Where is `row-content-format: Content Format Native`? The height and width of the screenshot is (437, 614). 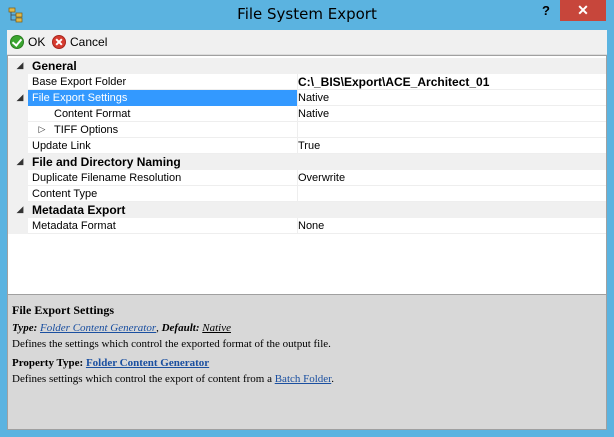
row-content-format: Content Format Native is located at coordinates (307, 114).